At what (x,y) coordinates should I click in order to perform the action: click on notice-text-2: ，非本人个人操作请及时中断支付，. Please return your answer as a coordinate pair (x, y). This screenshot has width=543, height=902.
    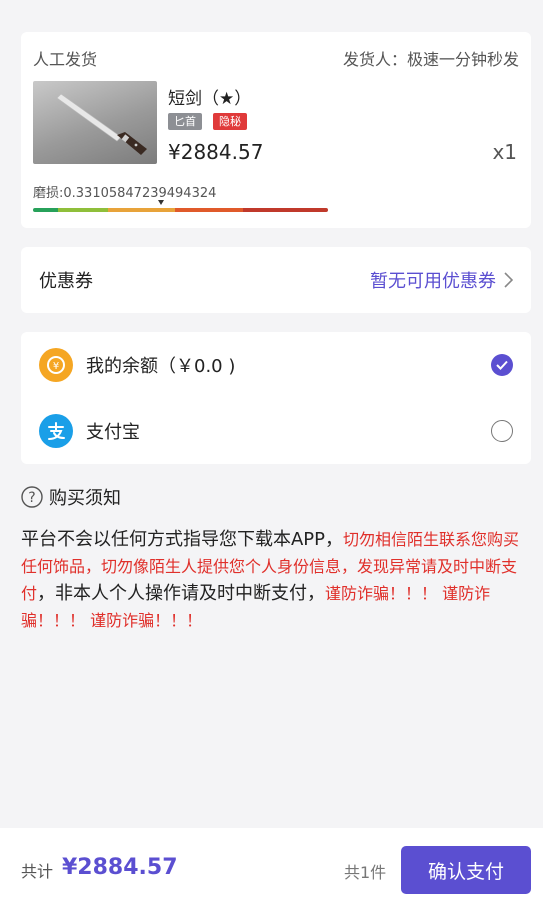
    Looking at the image, I should click on (181, 593).